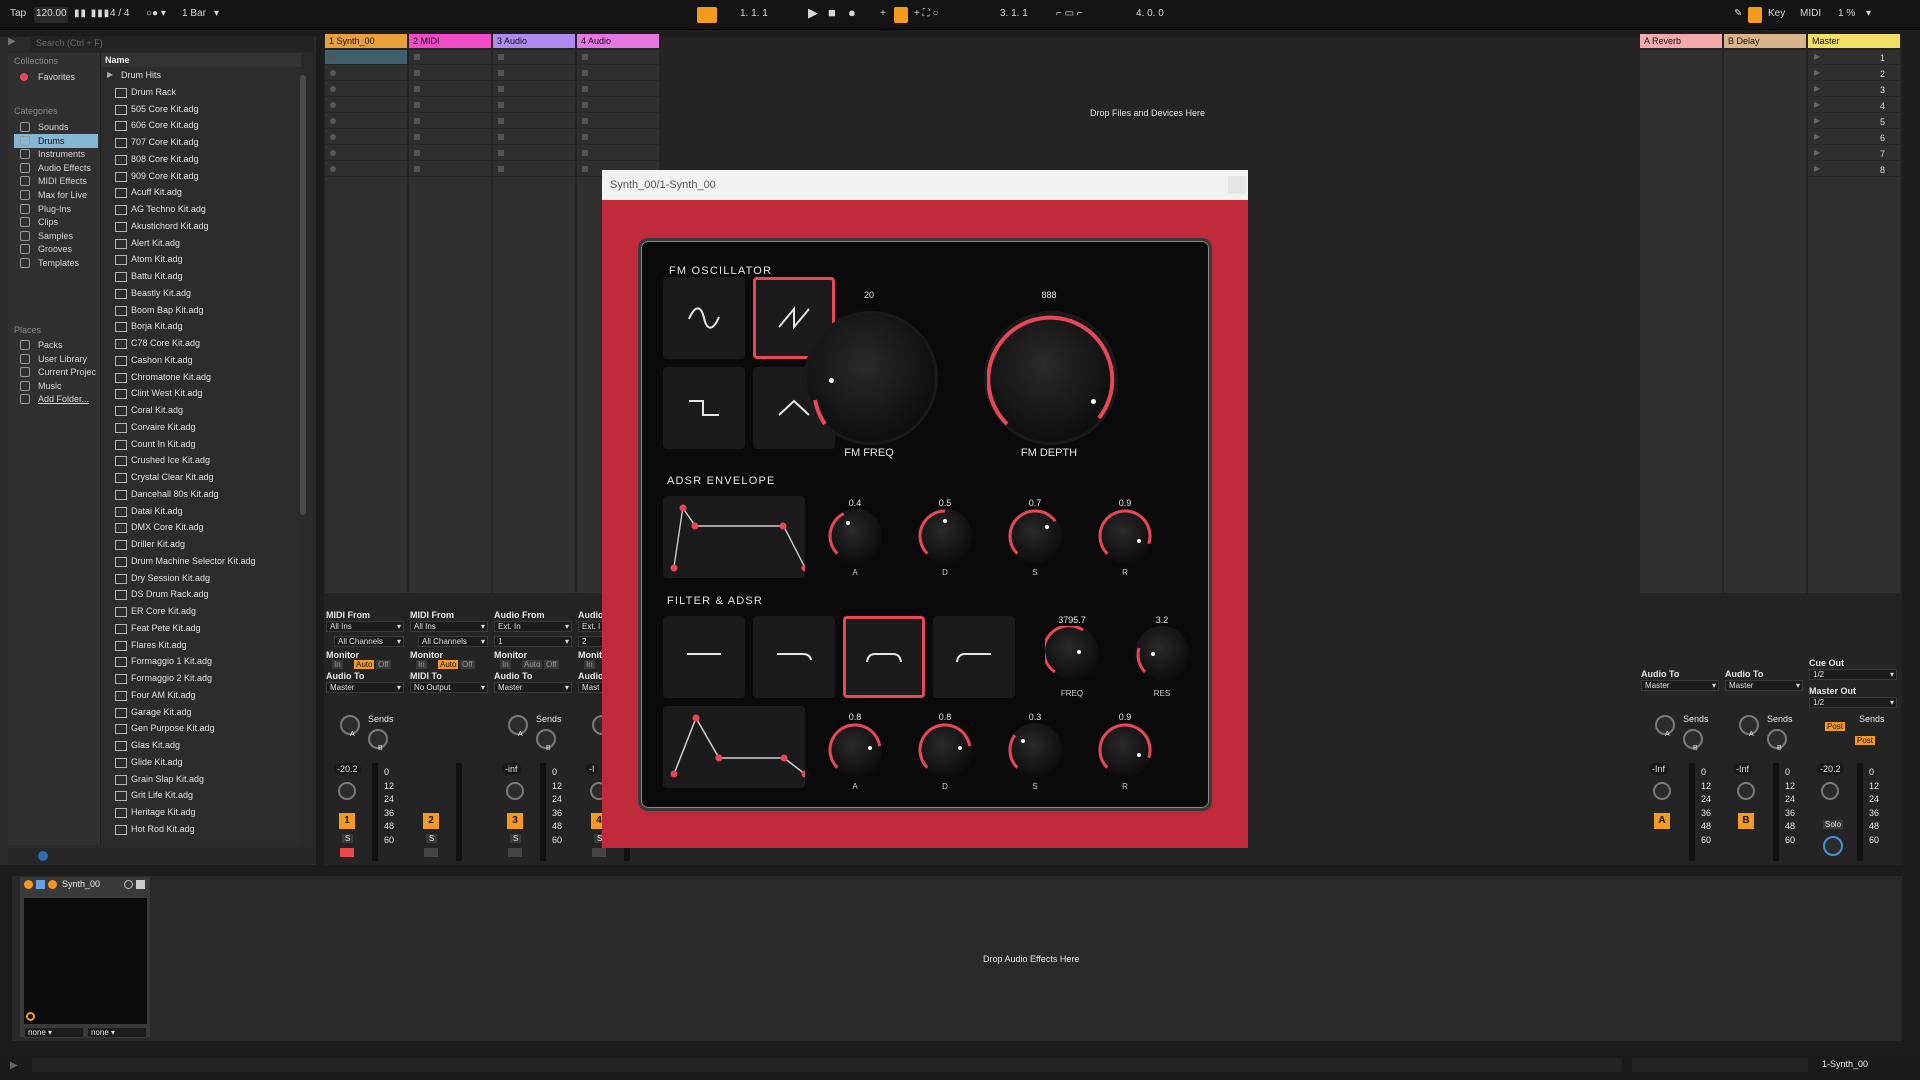  What do you see at coordinates (149, 511) in the screenshot?
I see `list-item: Datai Kit.adg` at bounding box center [149, 511].